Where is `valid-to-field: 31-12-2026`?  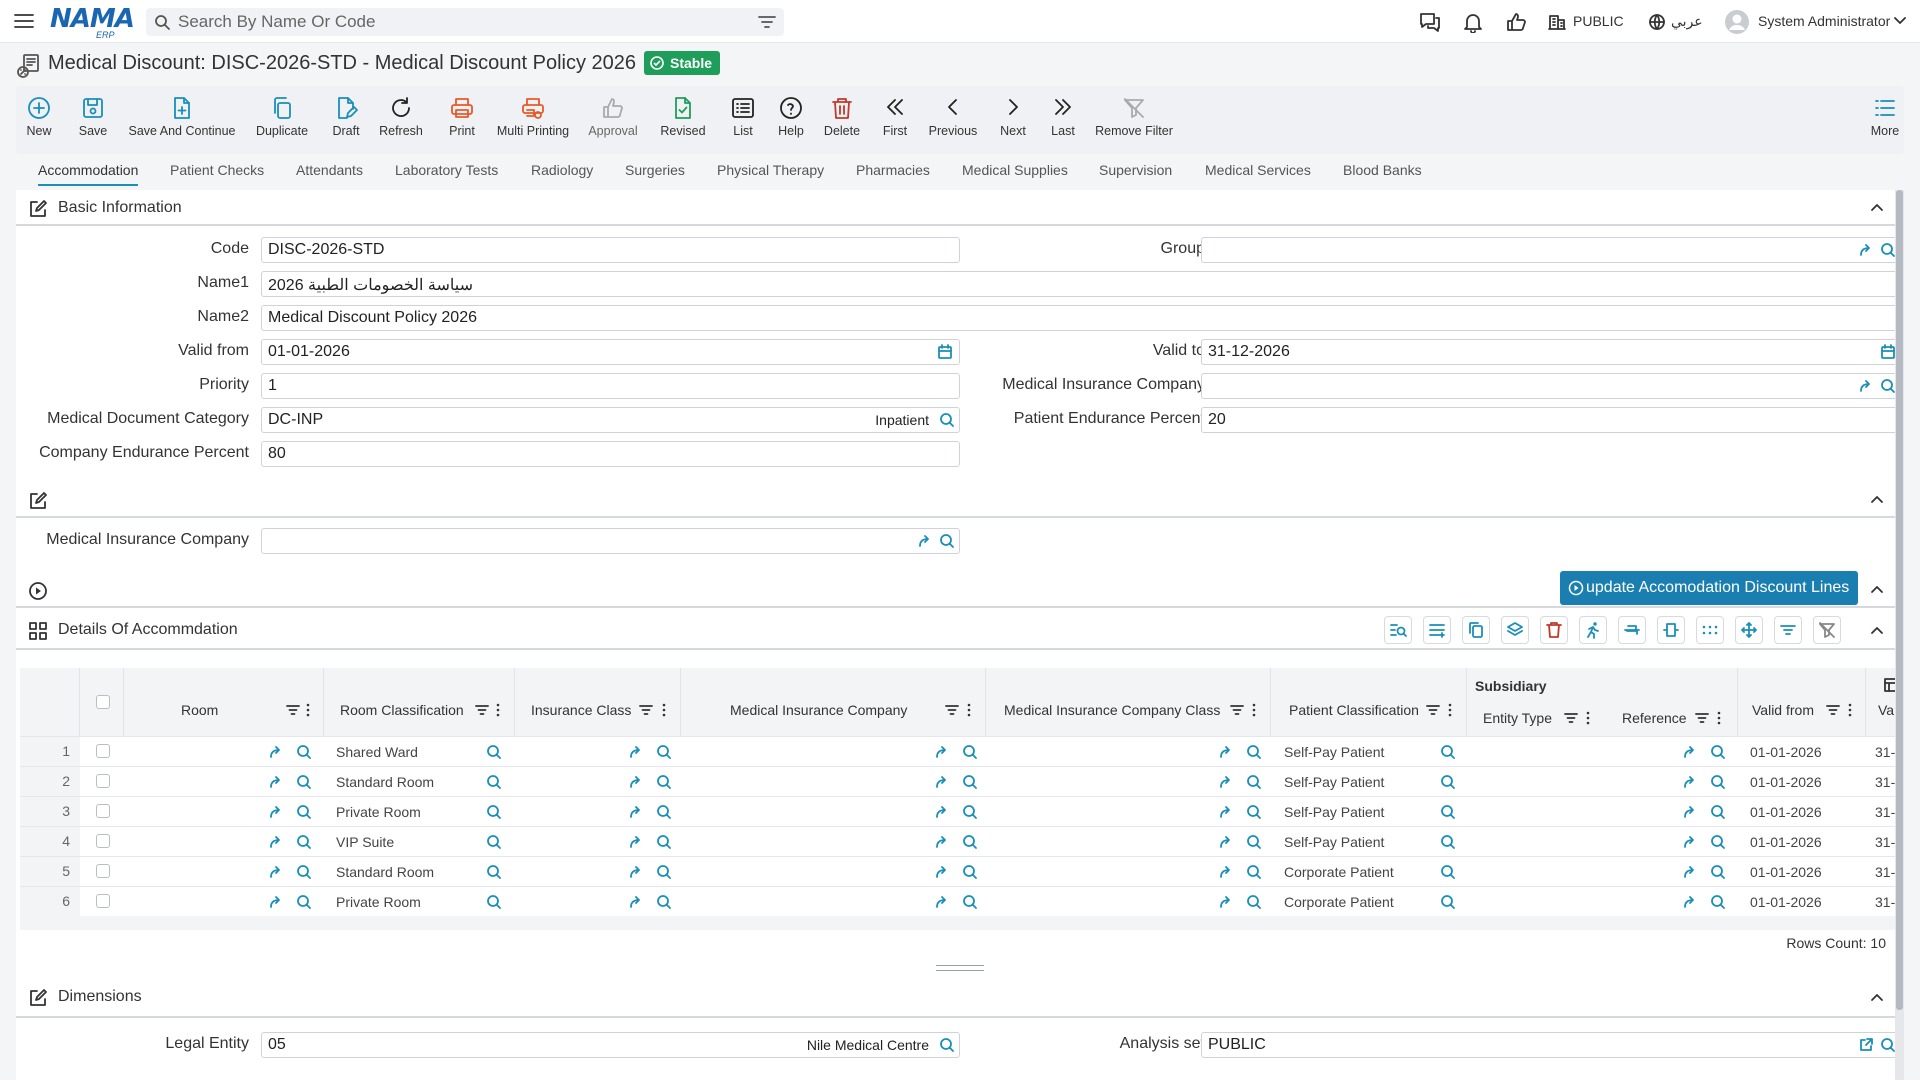
valid-to-field: 31-12-2026 is located at coordinates (1551, 352).